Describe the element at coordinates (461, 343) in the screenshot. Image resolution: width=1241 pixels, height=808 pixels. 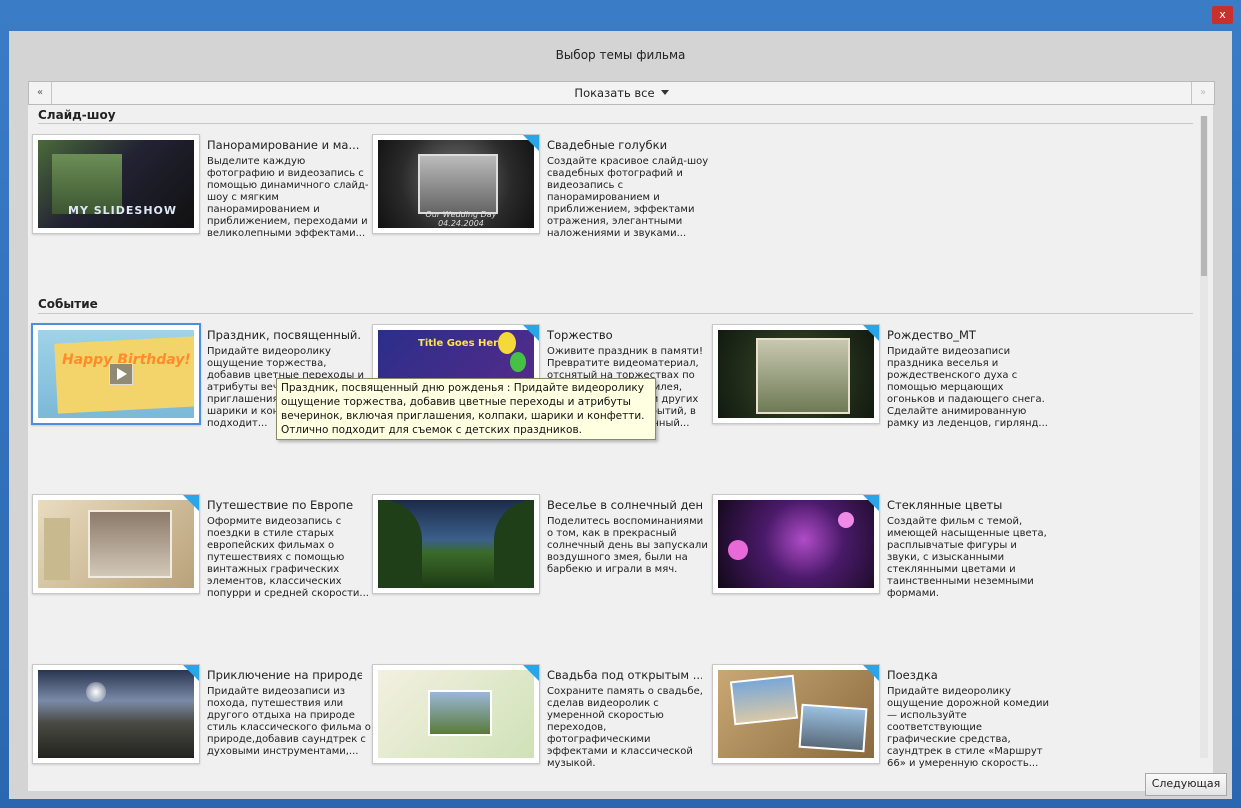
I see `thumbnail-caption: Title Goes Here` at that location.